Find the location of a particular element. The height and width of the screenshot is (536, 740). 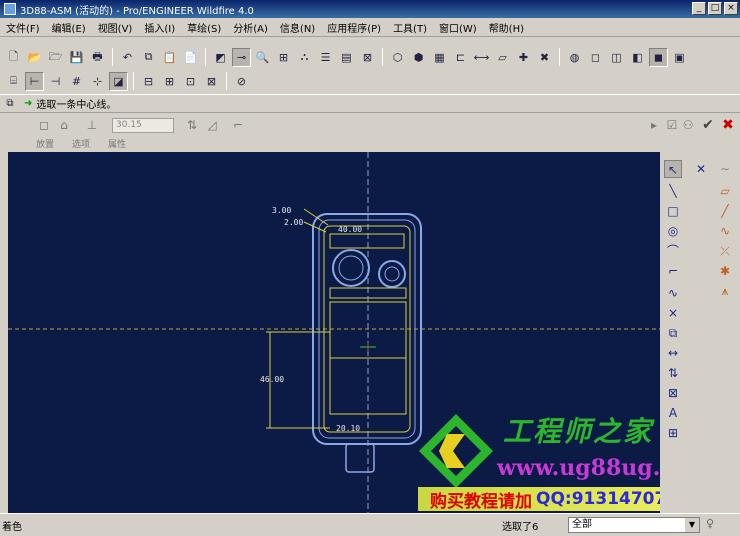

tab-options: 选项 is located at coordinates (81, 143).